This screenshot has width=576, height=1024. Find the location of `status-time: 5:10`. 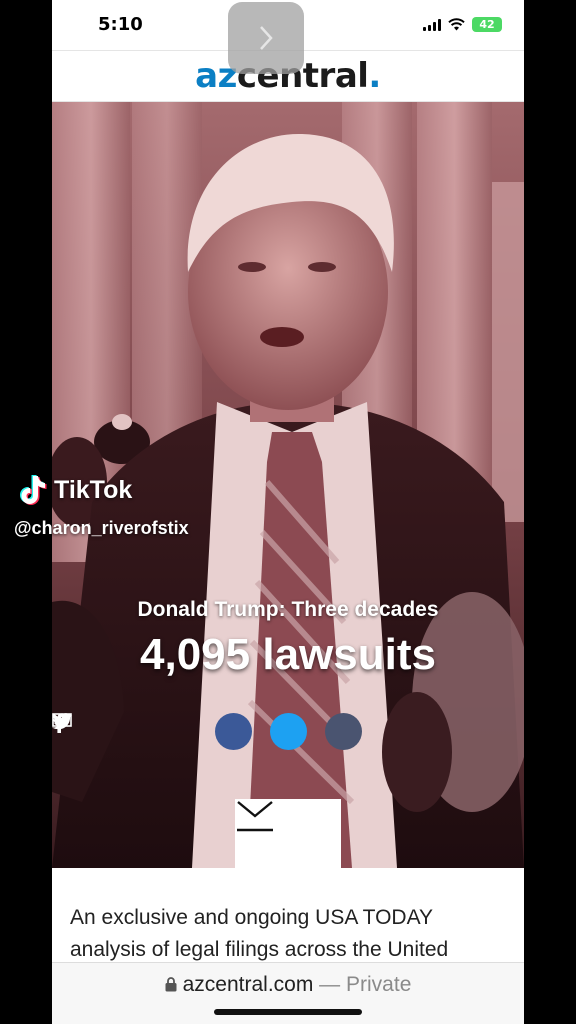

status-time: 5:10 is located at coordinates (120, 24).